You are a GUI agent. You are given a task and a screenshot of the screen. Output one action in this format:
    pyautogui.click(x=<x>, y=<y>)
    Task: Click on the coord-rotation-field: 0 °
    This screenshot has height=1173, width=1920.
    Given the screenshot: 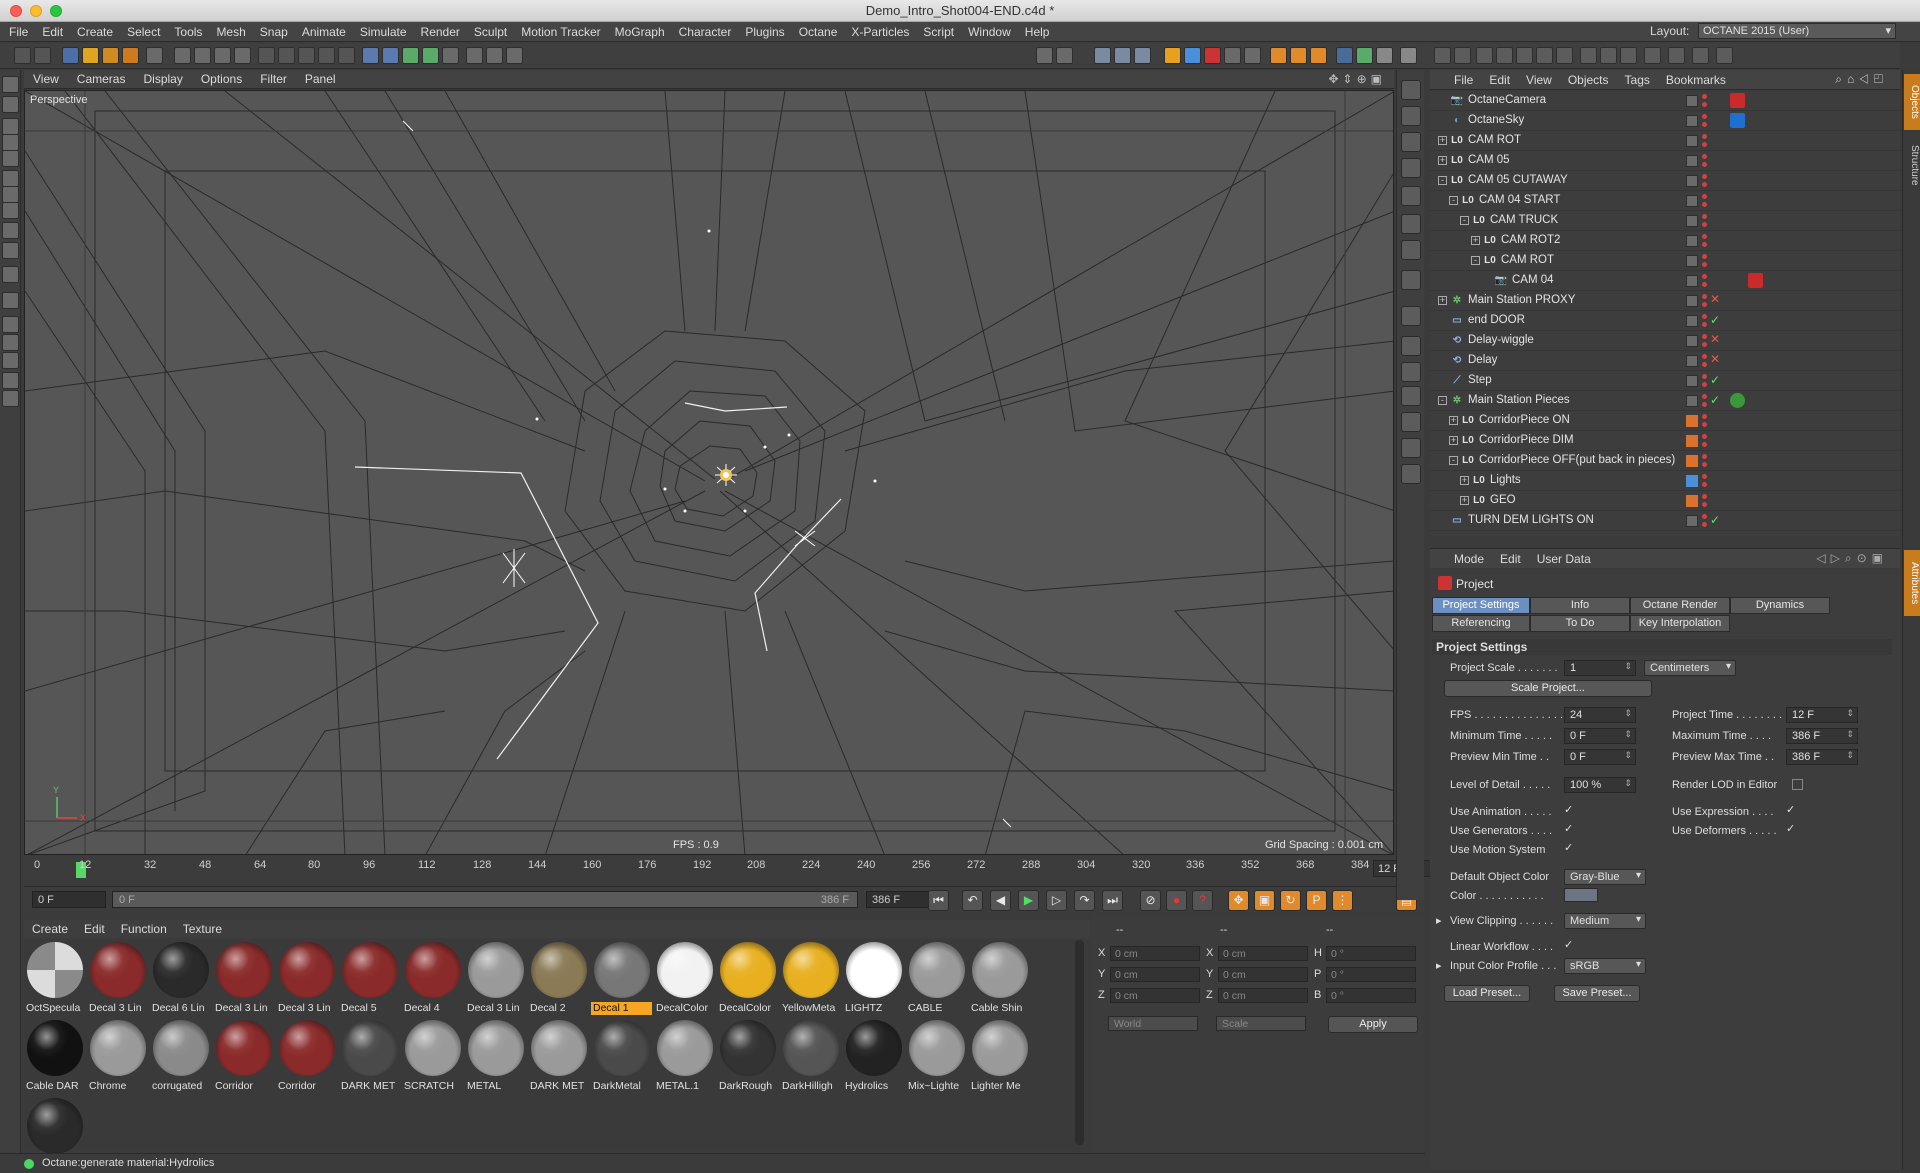 What is the action you would take?
    pyautogui.click(x=1371, y=953)
    